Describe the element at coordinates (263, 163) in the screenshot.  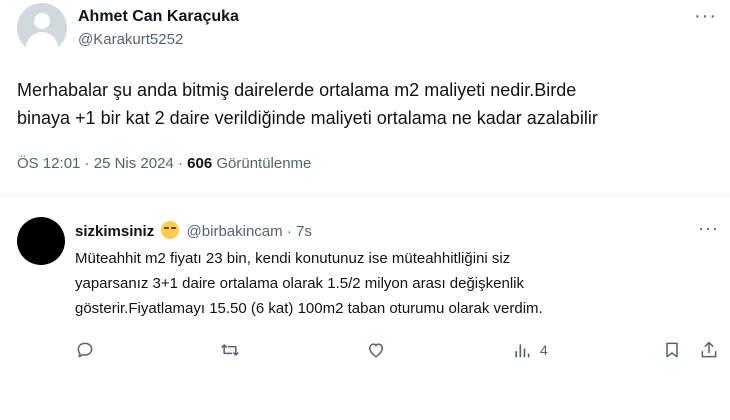
I see `views-label: Görüntülenme` at that location.